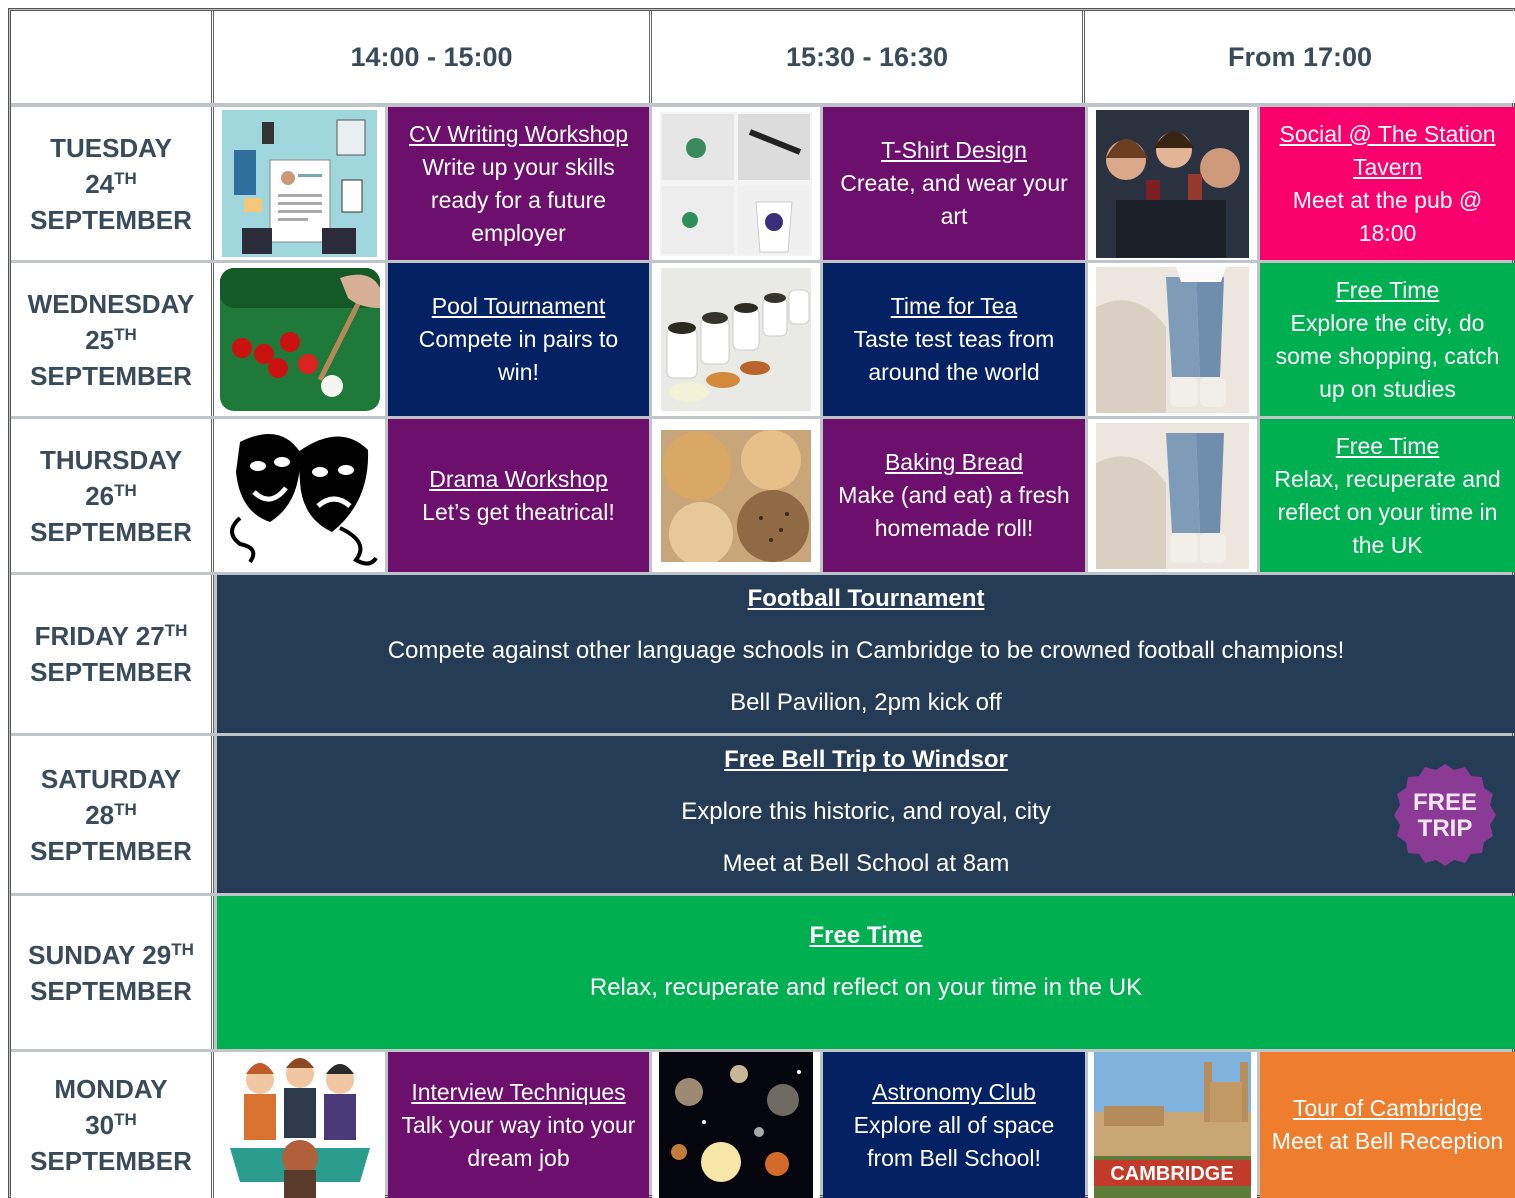 The width and height of the screenshot is (1515, 1198). I want to click on windsor-title: Free Bell Trip to Windsor, so click(866, 760).